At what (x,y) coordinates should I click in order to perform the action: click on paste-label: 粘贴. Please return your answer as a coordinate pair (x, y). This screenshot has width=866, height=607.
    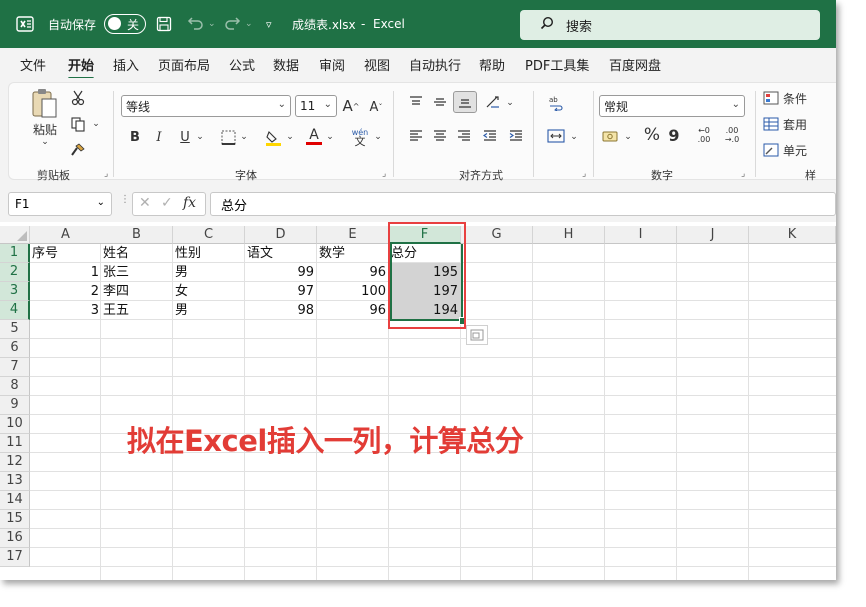
    Looking at the image, I should click on (45, 129).